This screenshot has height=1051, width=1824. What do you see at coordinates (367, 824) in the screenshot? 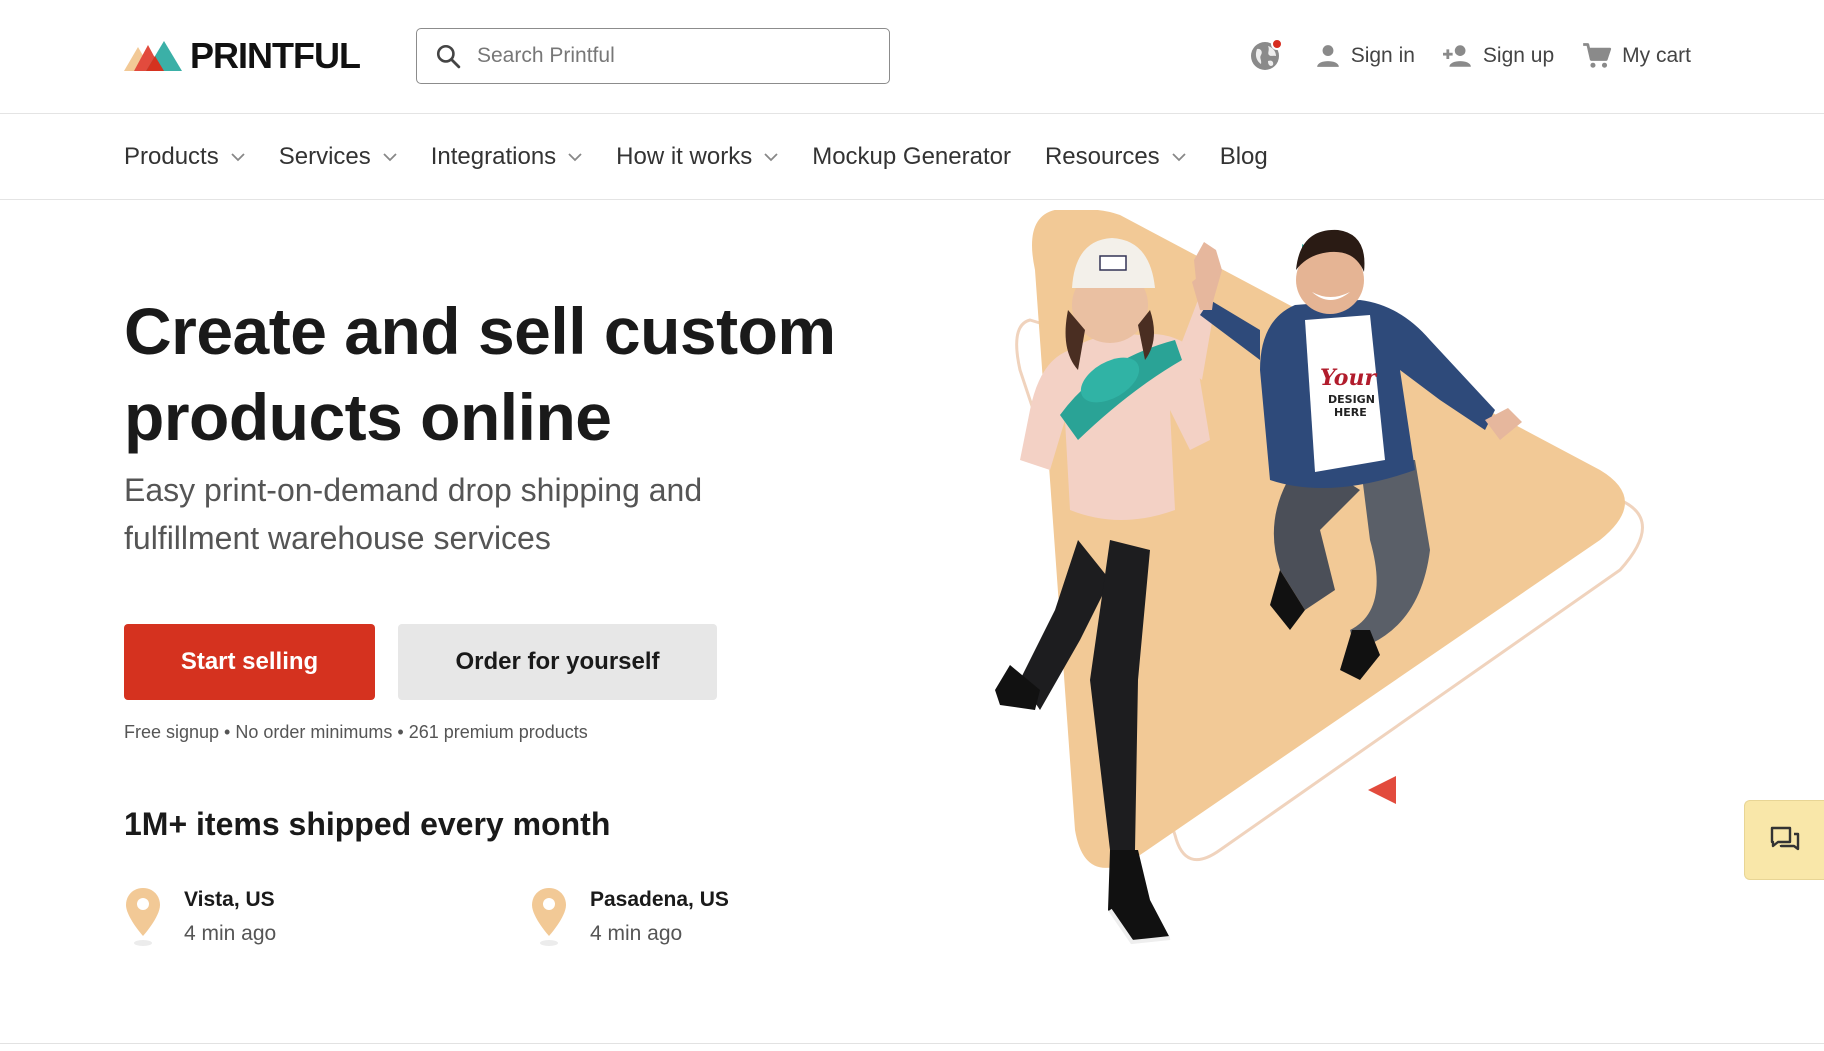
I see `shipping-stats-title: 1M+ items shipped every month` at bounding box center [367, 824].